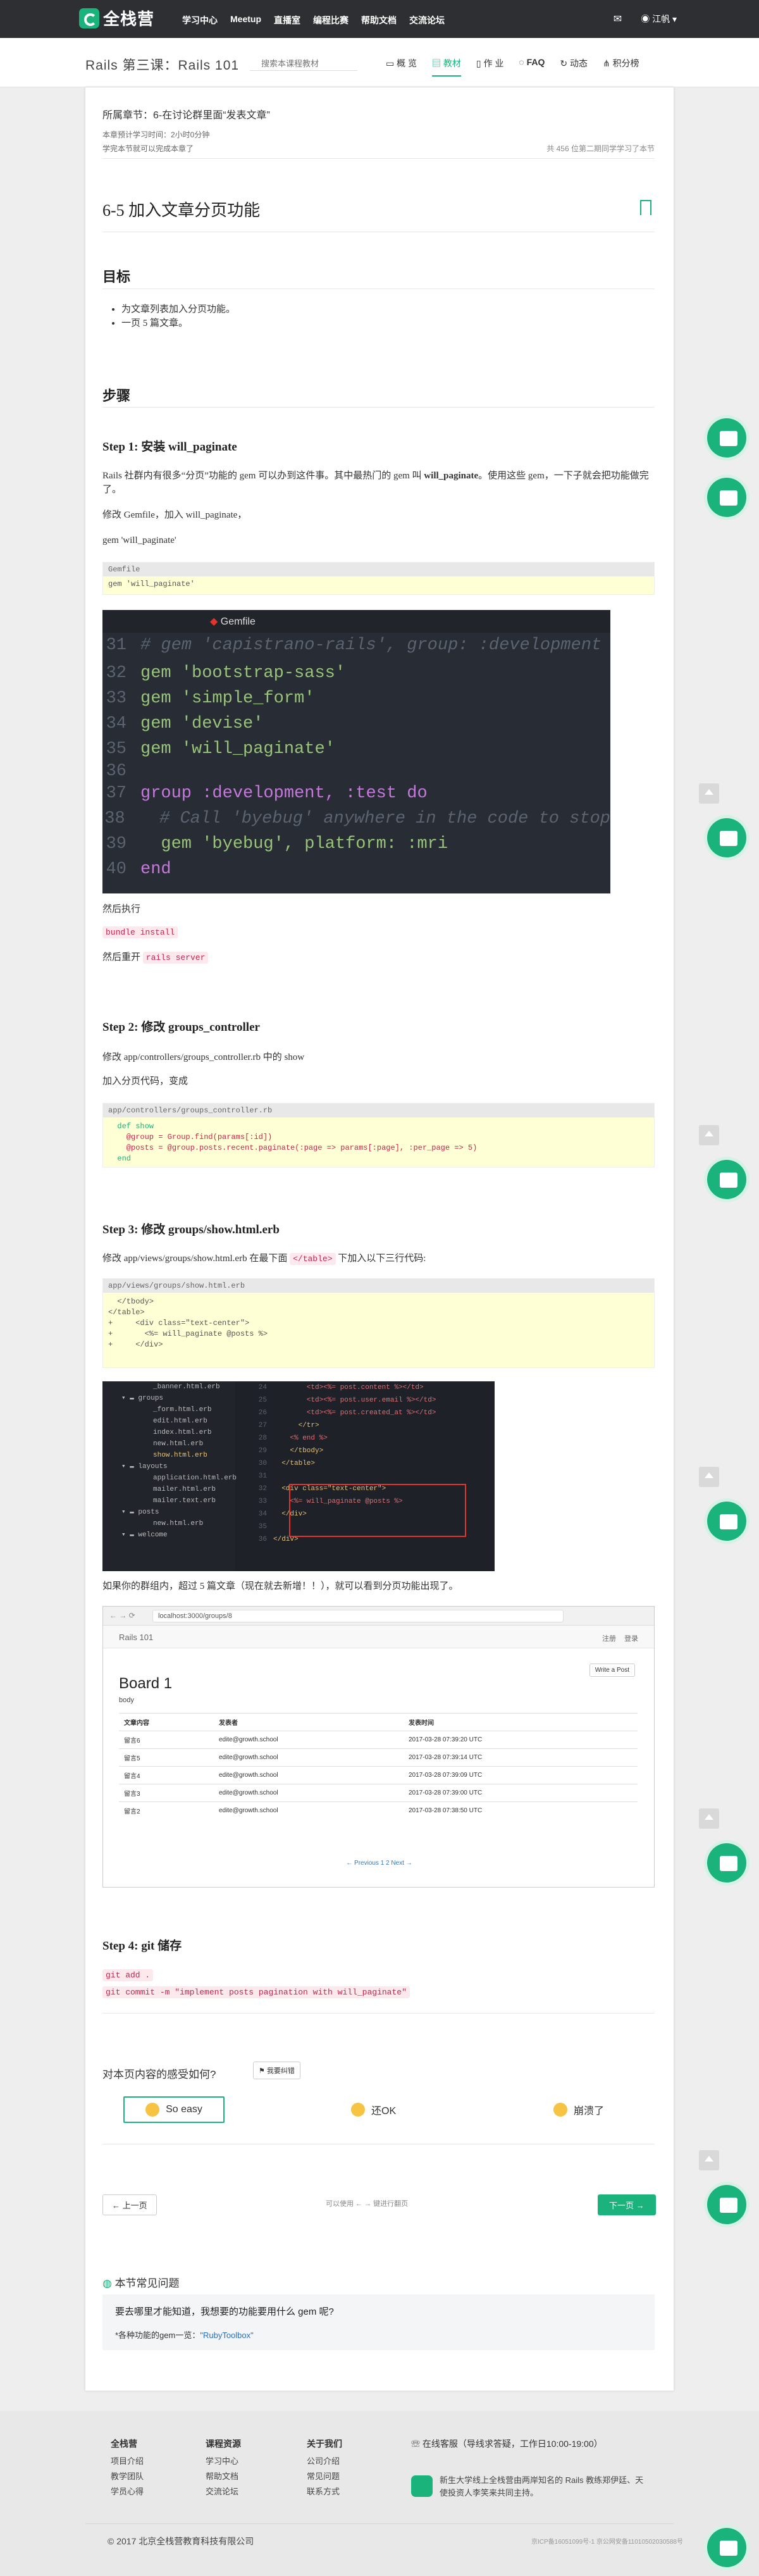  Describe the element at coordinates (200, 21) in the screenshot. I see `nav-link-learning: 学习中心` at that location.